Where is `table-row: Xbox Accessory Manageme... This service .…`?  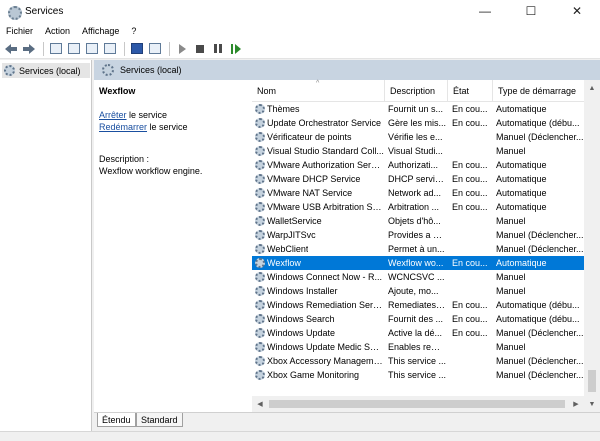
table-row: Xbox Accessory Manageme... This service .… is located at coordinates (418, 361).